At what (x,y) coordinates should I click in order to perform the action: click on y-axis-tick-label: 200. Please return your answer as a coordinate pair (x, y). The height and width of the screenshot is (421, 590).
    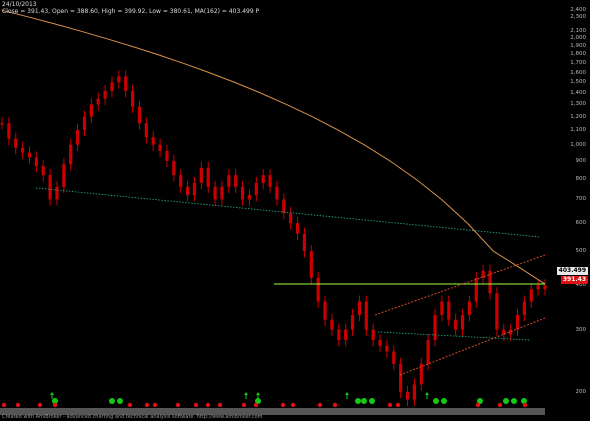
    Looking at the image, I should click on (581, 391).